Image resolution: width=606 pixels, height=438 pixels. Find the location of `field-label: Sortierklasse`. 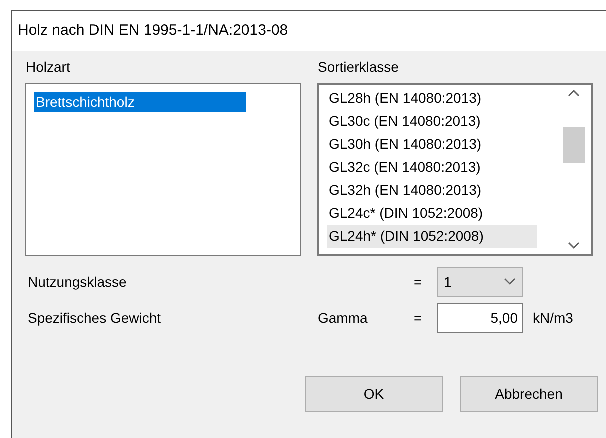

field-label: Sortierklasse is located at coordinates (359, 67).